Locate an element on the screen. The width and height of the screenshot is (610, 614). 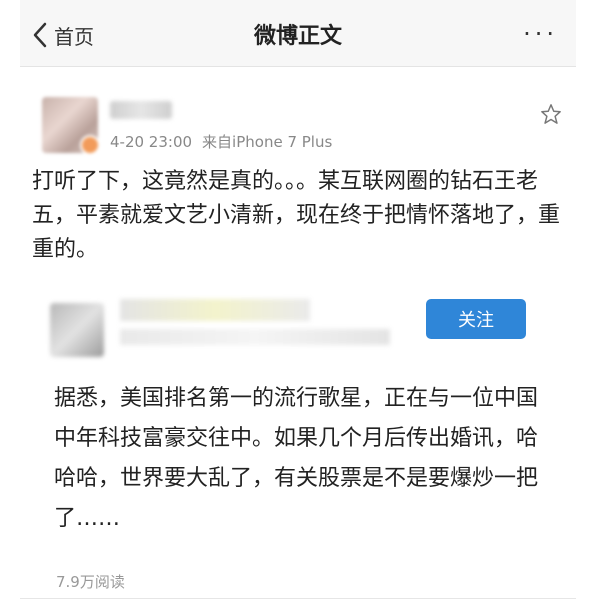
page-title: 微博正文 is located at coordinates (297, 36).